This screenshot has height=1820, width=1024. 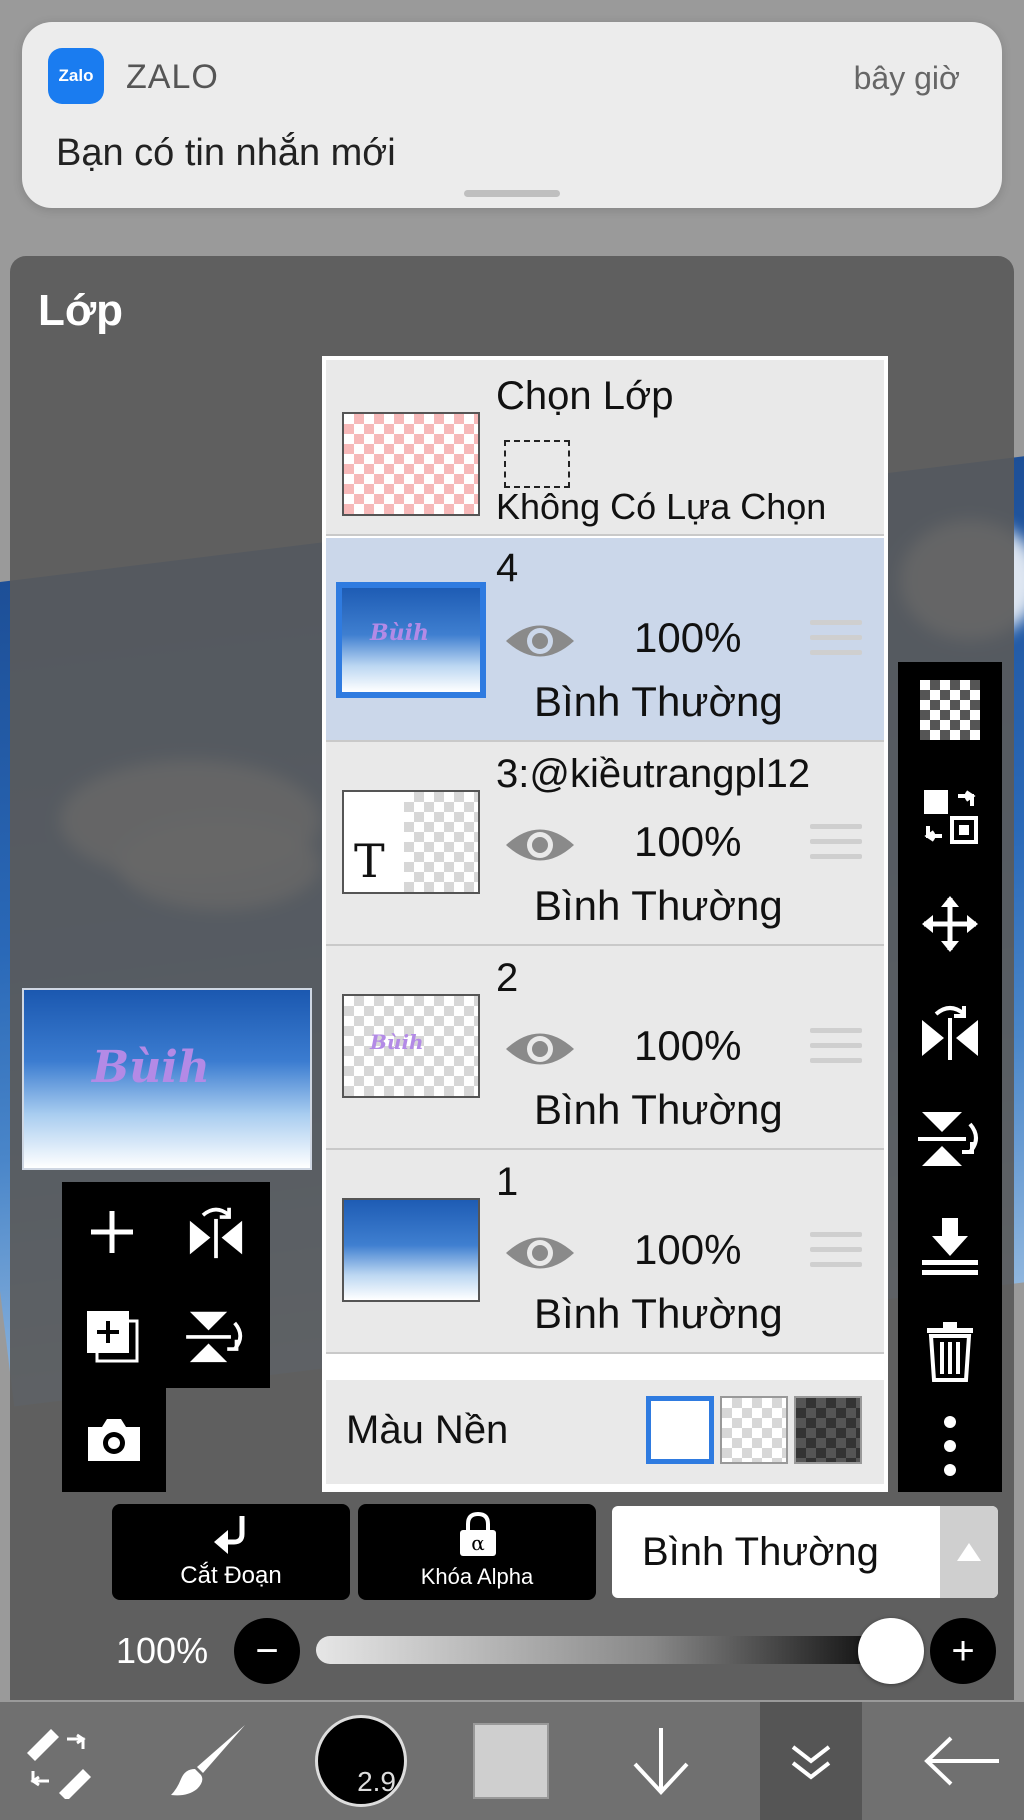 I want to click on color-swatch, so click(x=511, y=1761).